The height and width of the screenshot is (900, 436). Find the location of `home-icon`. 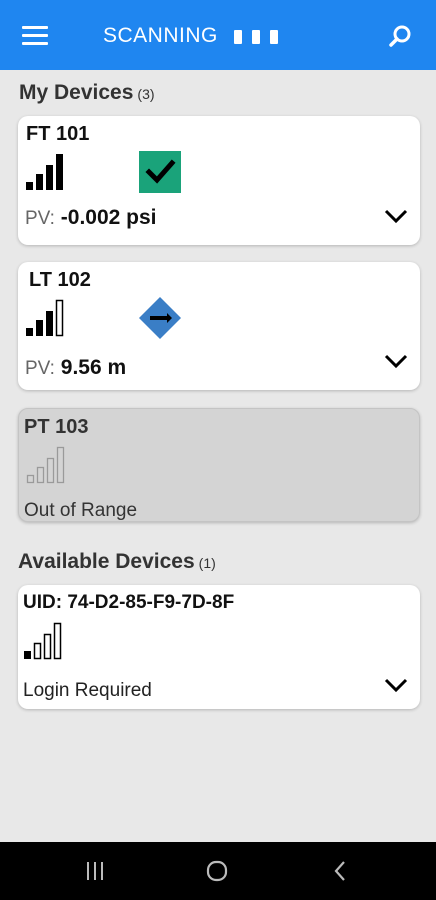

home-icon is located at coordinates (217, 873).